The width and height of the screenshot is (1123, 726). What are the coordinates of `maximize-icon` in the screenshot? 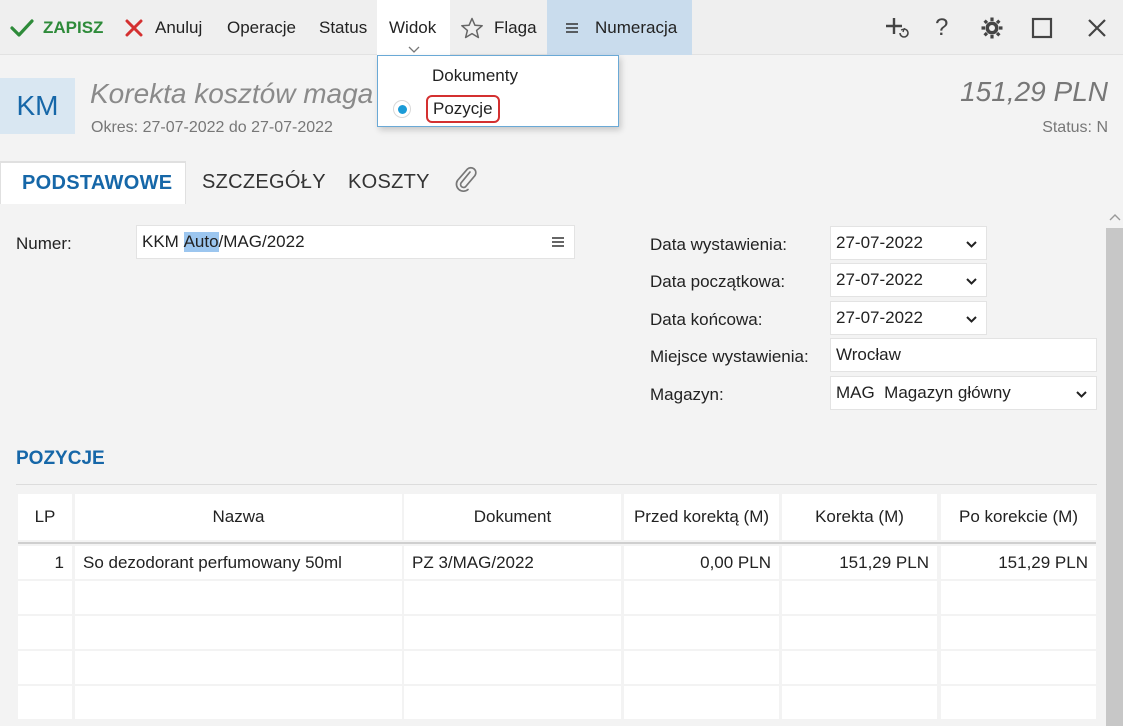 It's located at (1042, 28).